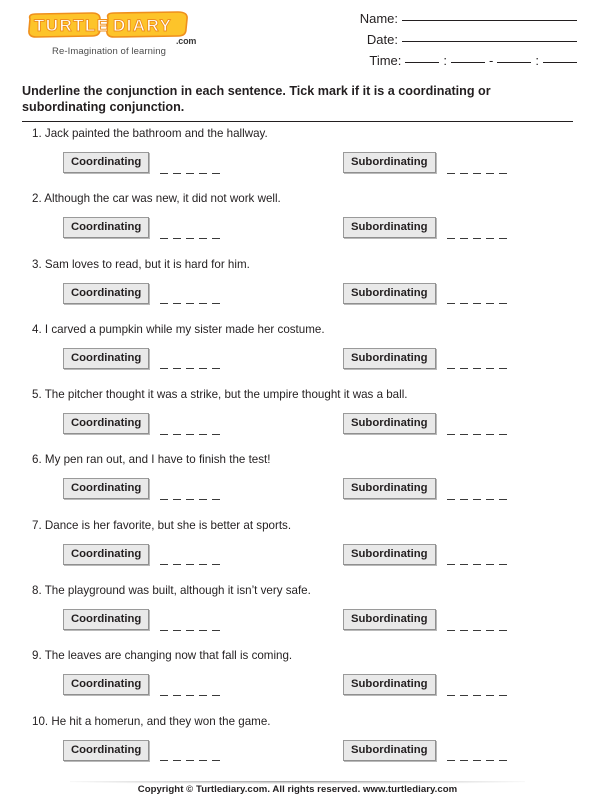 The height and width of the screenshot is (800, 595). What do you see at coordinates (514, 62) in the screenshot?
I see `time-end-hour-line` at bounding box center [514, 62].